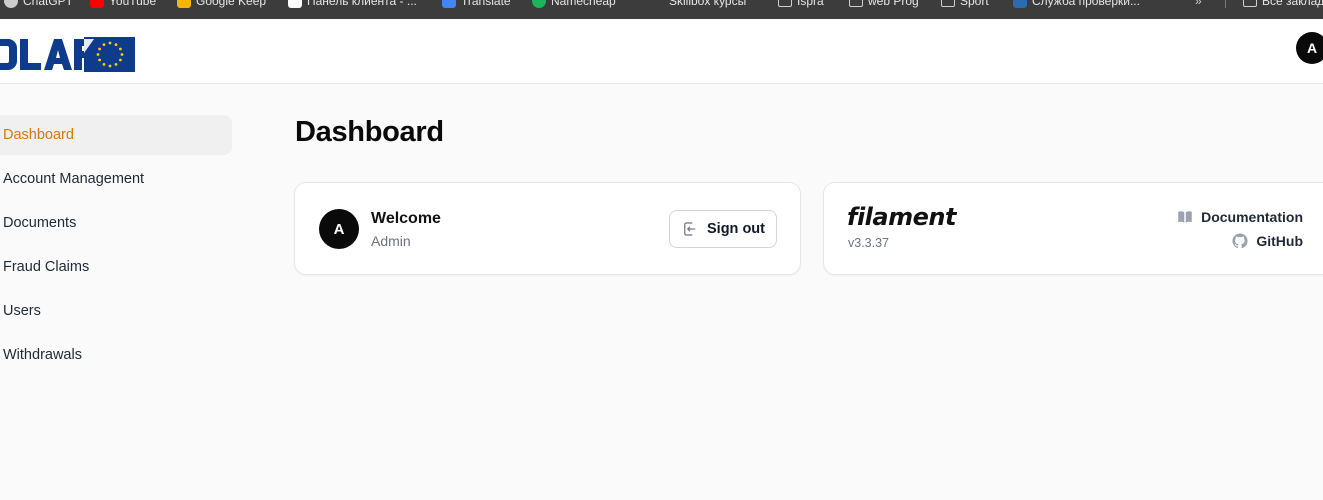 This screenshot has height=500, width=1323. I want to click on bookmark-label: ChatGPT, so click(48, 4).